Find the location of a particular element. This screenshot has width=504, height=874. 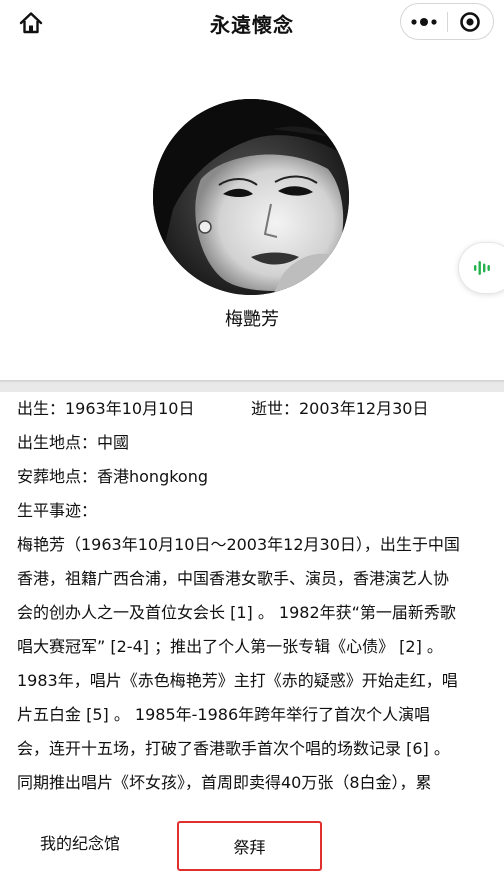

more-button is located at coordinates (424, 21).